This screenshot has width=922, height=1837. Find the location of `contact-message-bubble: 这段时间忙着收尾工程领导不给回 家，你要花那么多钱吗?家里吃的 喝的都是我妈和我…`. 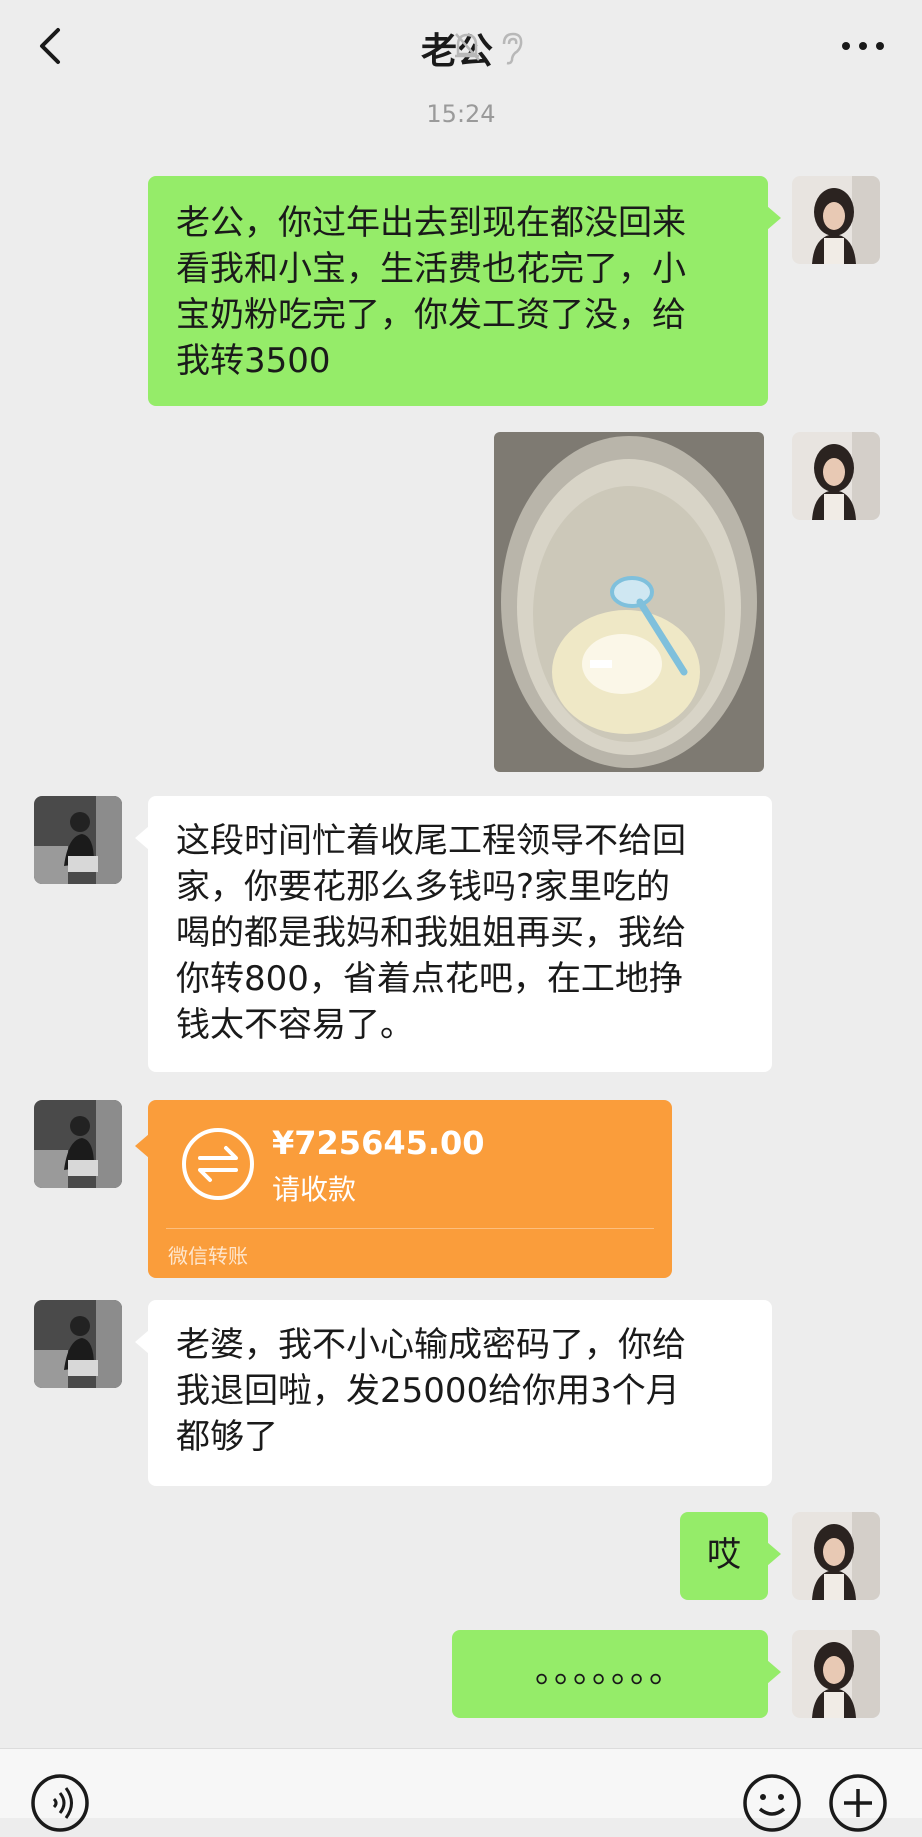

contact-message-bubble: 这段时间忙着收尾工程领导不给回 家，你要花那么多钱吗?家里吃的 喝的都是我妈和我… is located at coordinates (453, 934).